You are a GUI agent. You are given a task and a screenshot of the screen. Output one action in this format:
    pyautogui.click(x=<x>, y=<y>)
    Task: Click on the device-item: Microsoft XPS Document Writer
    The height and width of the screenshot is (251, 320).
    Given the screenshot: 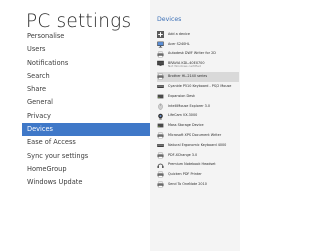 What is the action you would take?
    pyautogui.click(x=198, y=136)
    